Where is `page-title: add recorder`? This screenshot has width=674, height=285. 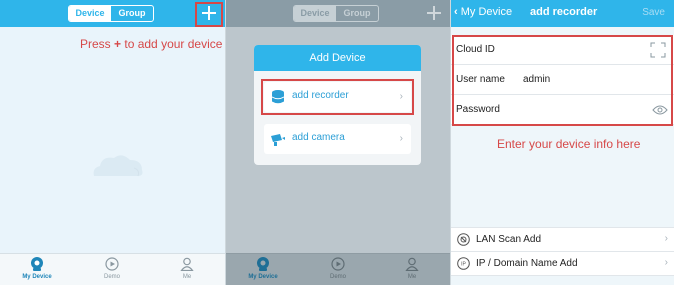 page-title: add recorder is located at coordinates (564, 12).